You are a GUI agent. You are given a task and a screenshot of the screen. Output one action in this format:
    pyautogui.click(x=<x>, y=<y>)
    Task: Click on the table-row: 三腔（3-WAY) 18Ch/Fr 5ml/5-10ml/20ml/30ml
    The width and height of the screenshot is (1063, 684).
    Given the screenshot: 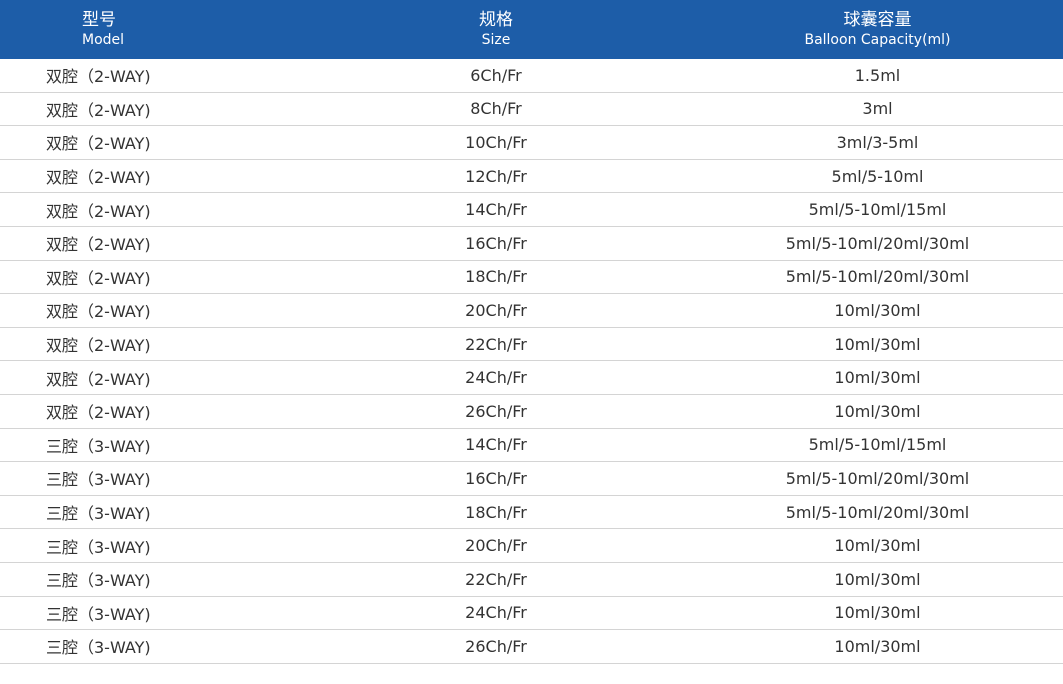 What is the action you would take?
    pyautogui.click(x=531, y=512)
    